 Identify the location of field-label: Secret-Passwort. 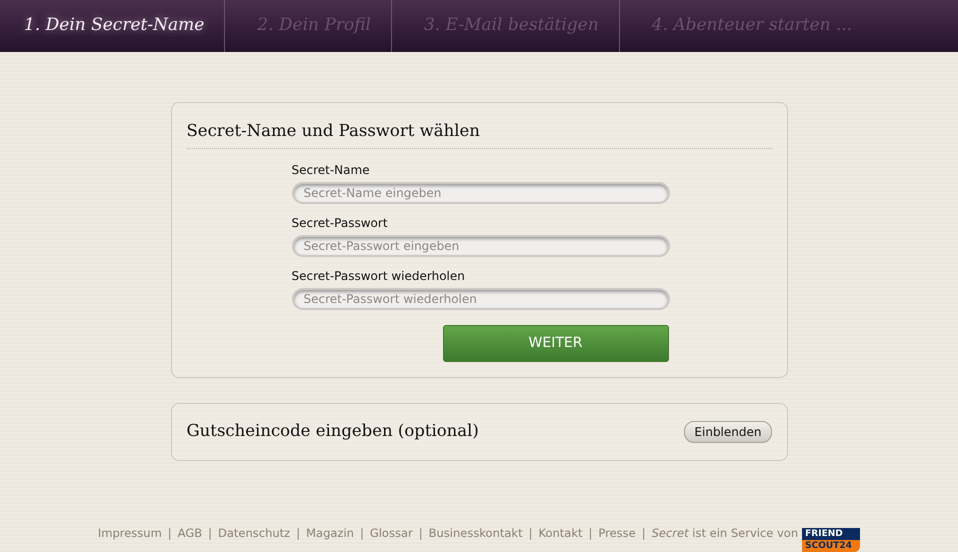
(340, 223).